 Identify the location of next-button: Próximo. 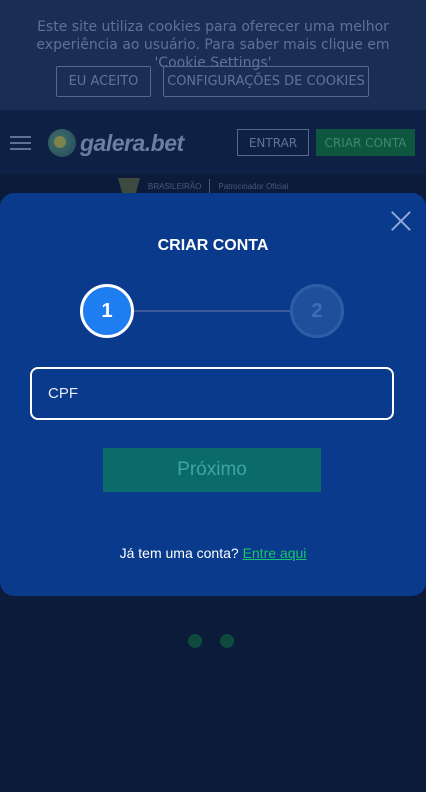
(212, 470).